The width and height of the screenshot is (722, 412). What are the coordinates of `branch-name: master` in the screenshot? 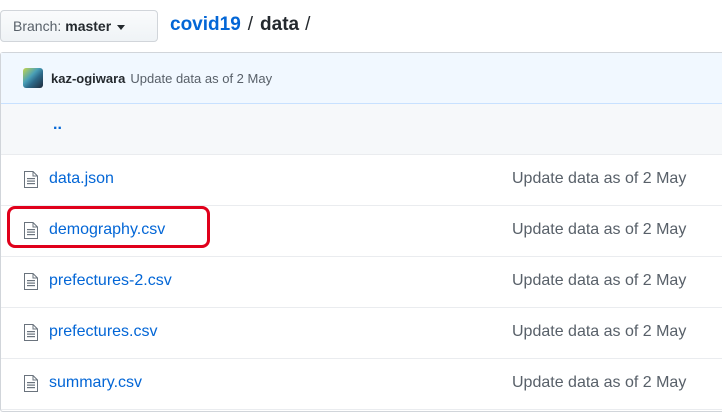 It's located at (88, 26).